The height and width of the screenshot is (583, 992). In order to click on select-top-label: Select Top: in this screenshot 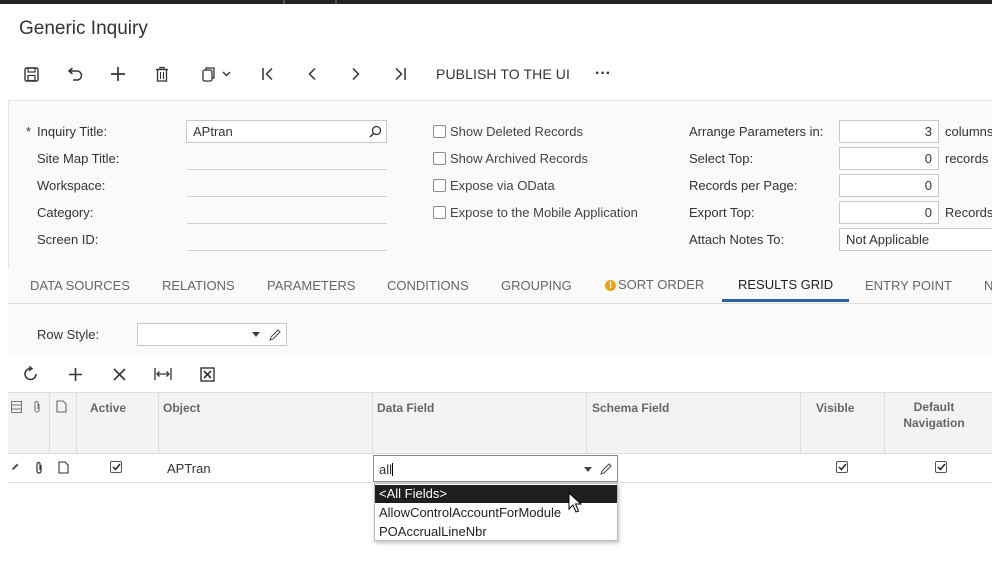, I will do `click(721, 158)`.